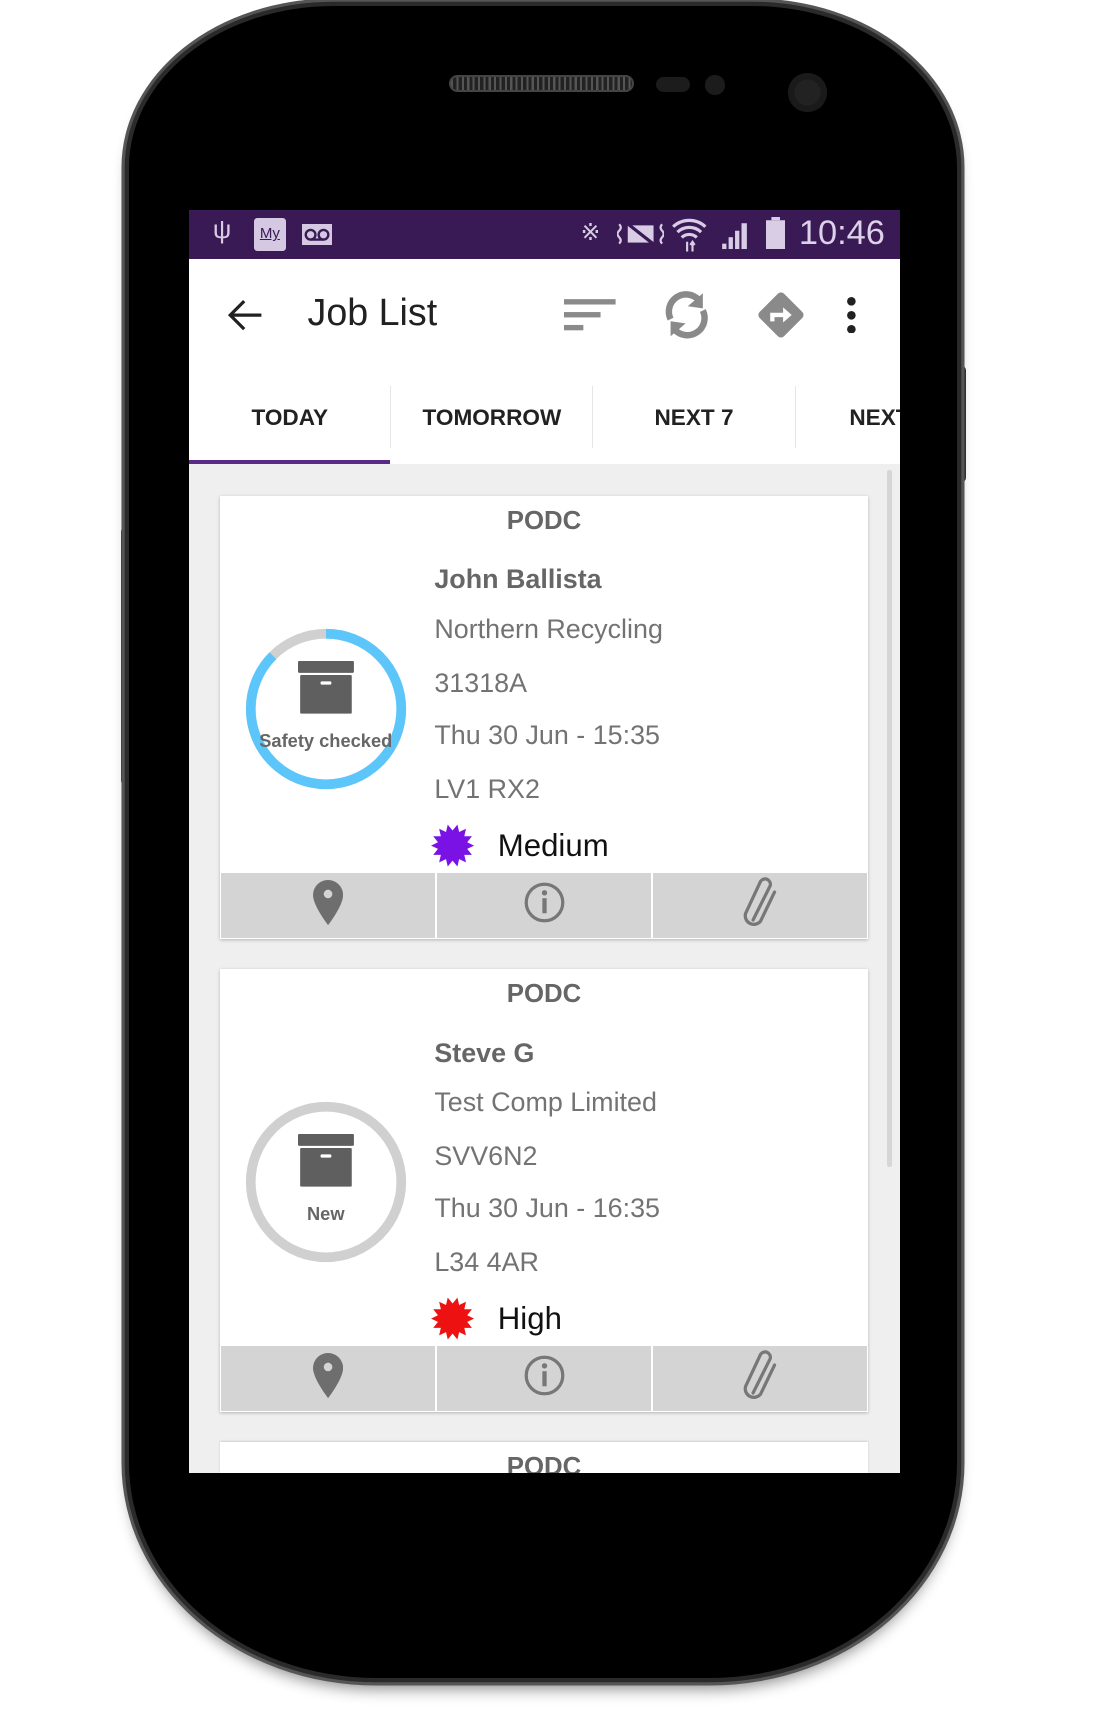  I want to click on job-company: Northern Recycling, so click(548, 628).